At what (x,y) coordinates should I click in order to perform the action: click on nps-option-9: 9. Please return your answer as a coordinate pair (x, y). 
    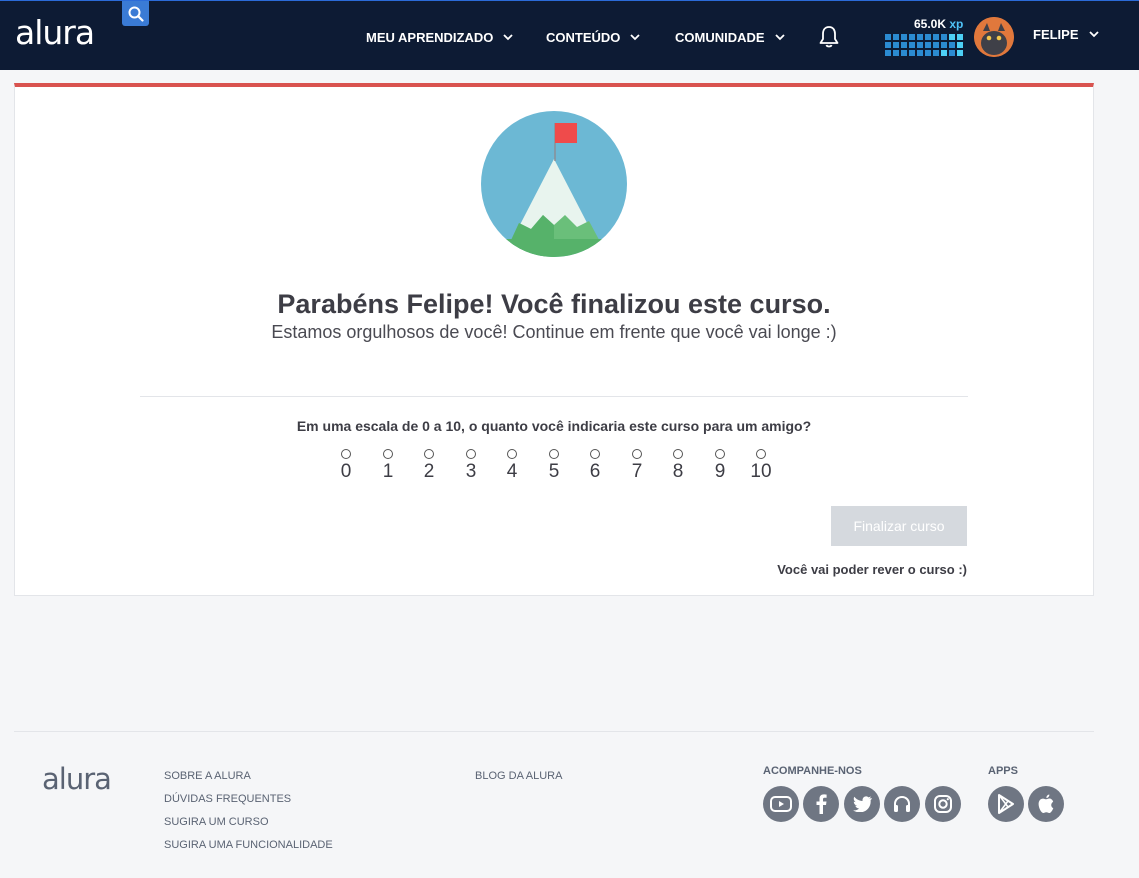
    Looking at the image, I should click on (720, 466).